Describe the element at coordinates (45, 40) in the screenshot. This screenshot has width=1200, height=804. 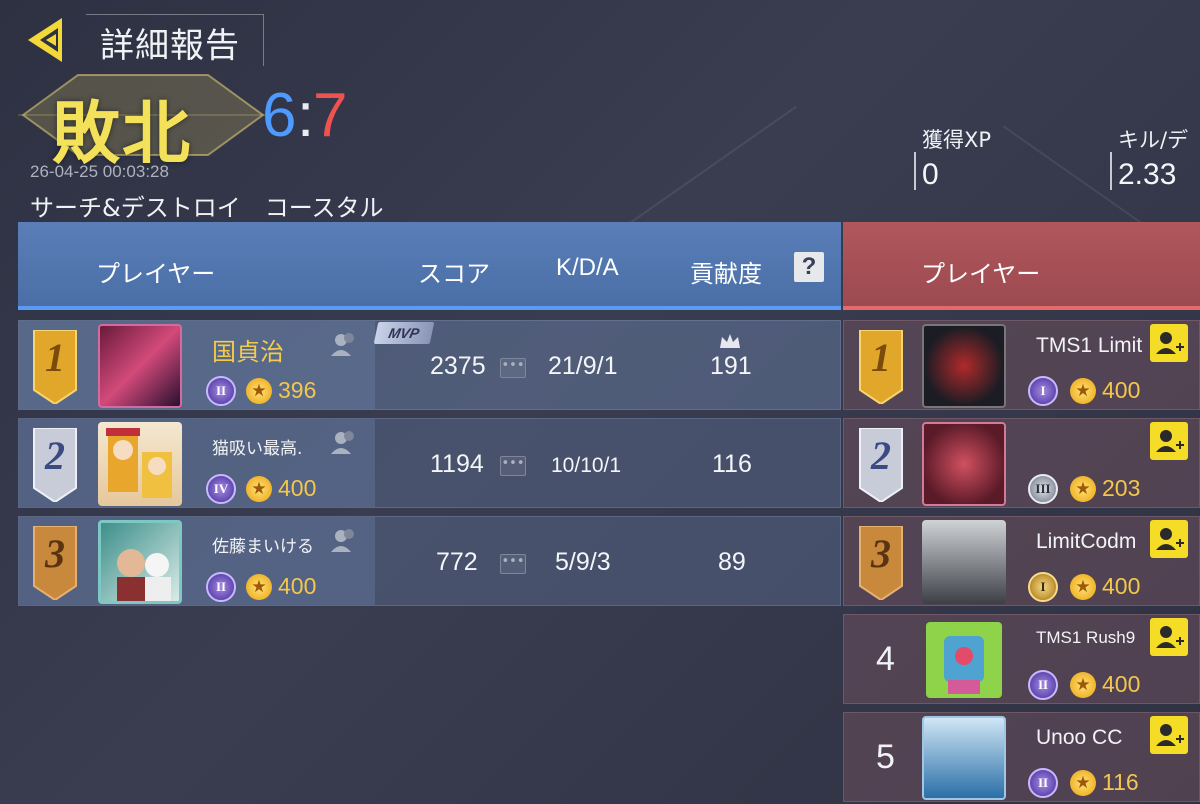
I see `back-arrow-icon` at that location.